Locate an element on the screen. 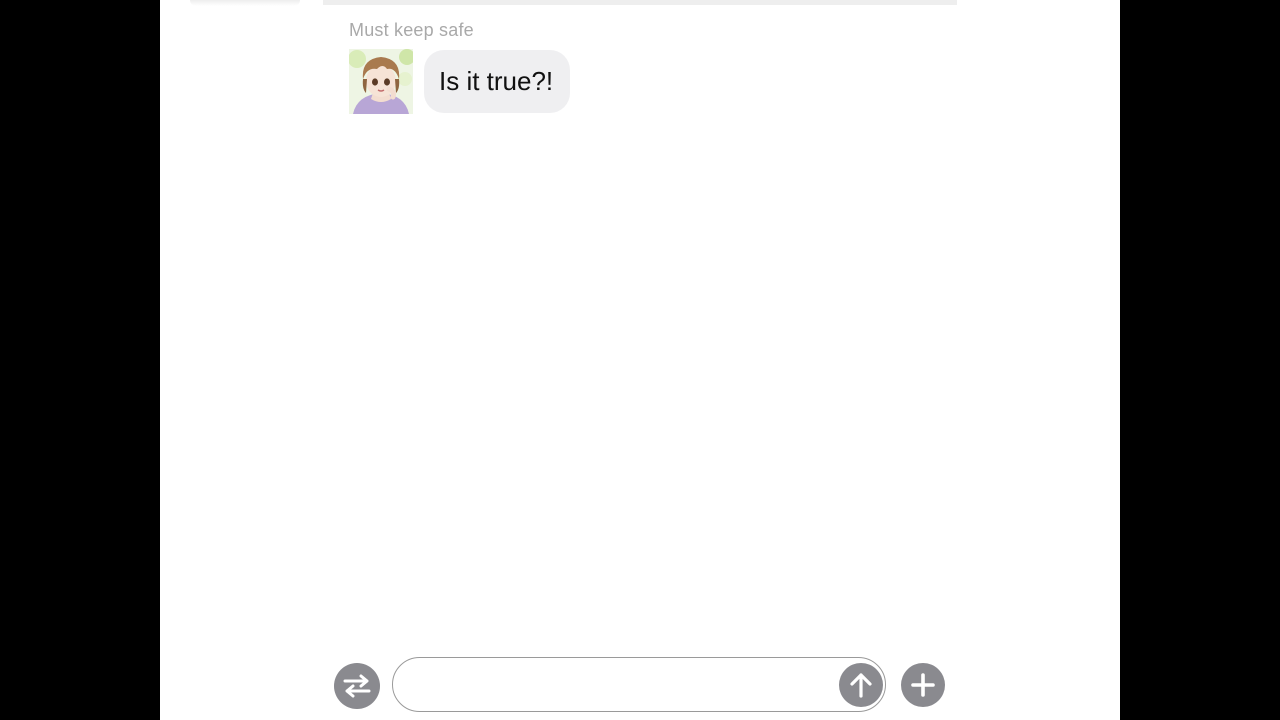 The height and width of the screenshot is (720, 1280). message-input-container is located at coordinates (639, 684).